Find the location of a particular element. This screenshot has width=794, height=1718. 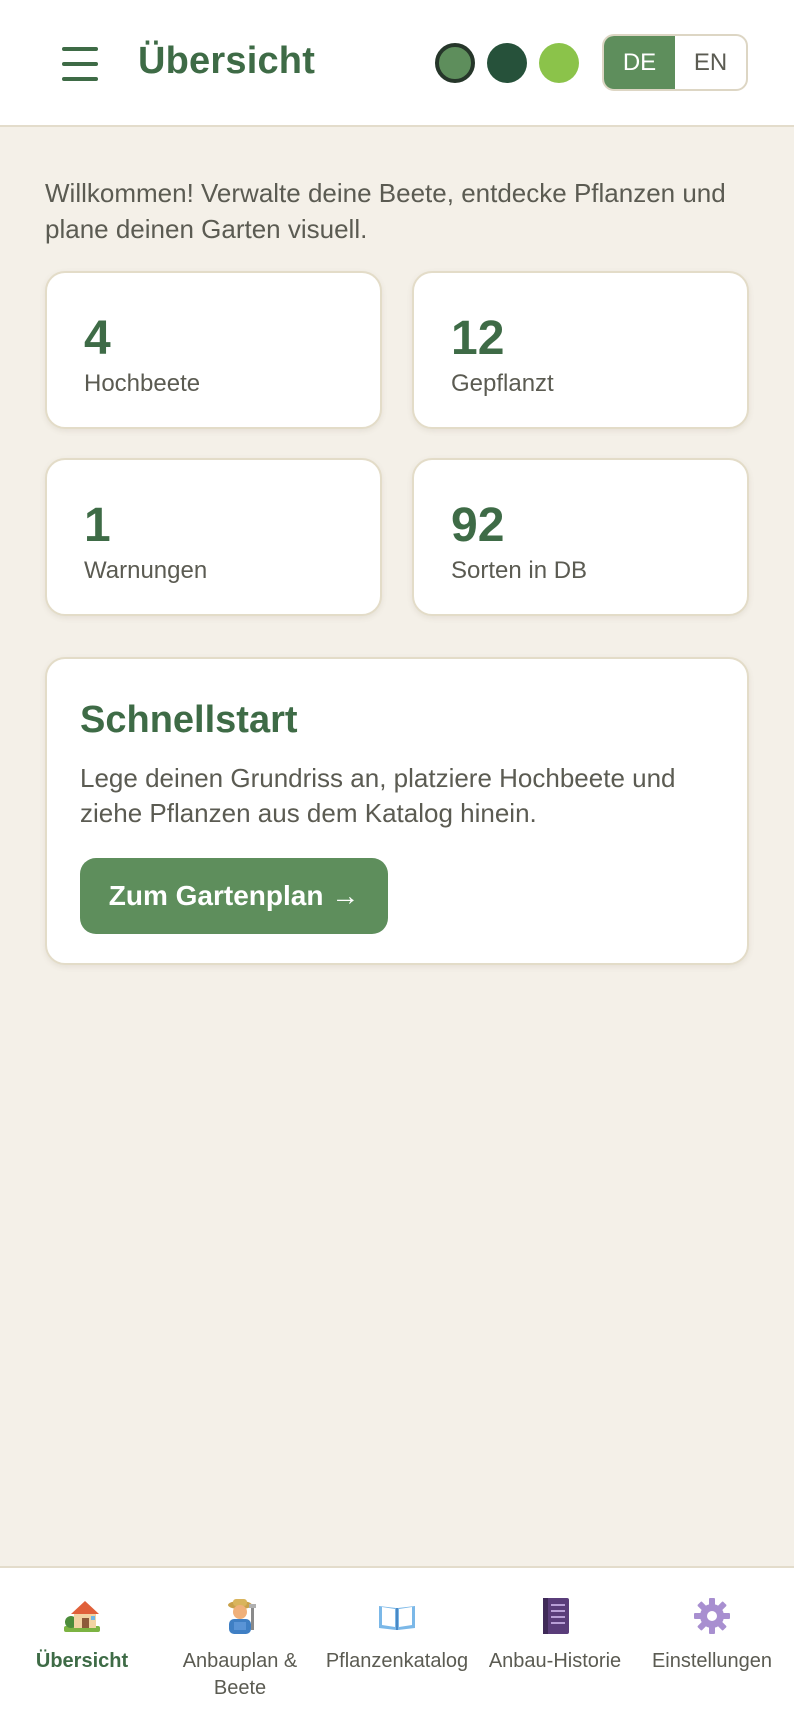

theme-dot-light-green is located at coordinates (559, 63).